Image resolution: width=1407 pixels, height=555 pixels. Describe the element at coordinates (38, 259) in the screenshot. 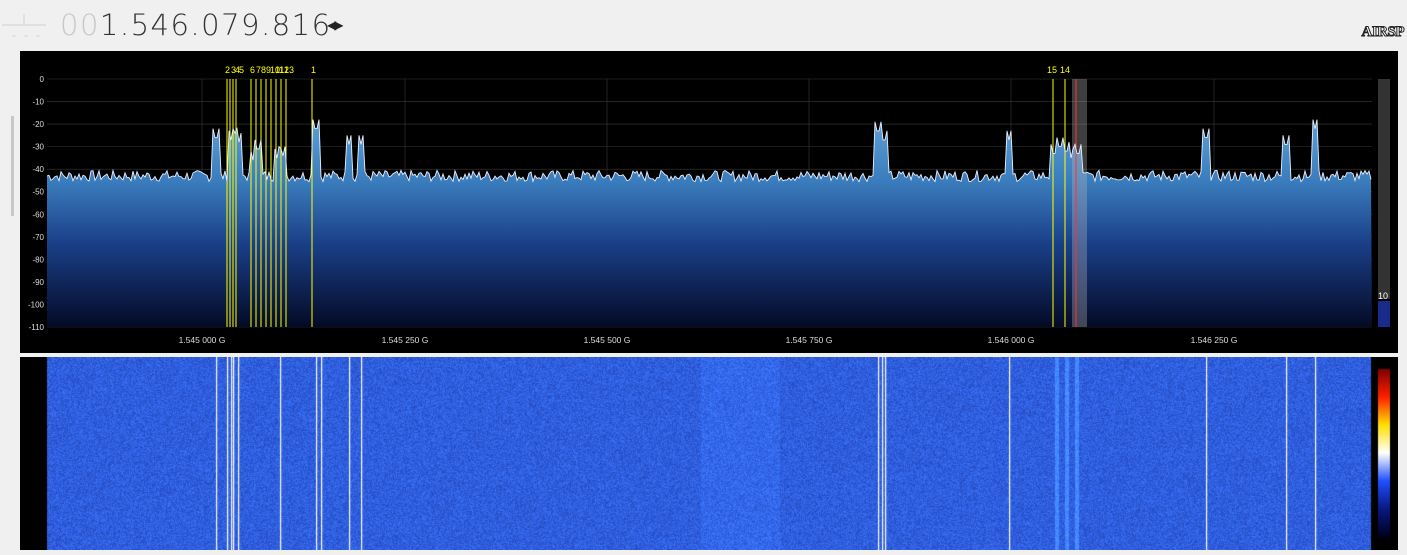

I see `db-label: -80` at that location.